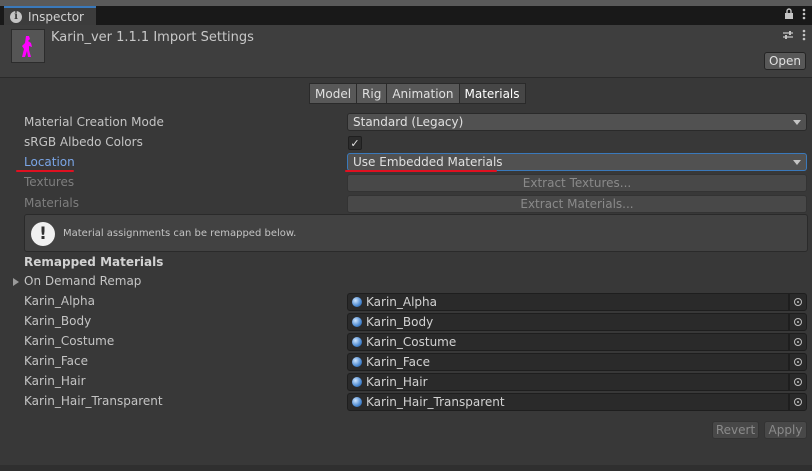 The width and height of the screenshot is (812, 471). What do you see at coordinates (406, 3) in the screenshot?
I see `tab-bar-strip` at bounding box center [406, 3].